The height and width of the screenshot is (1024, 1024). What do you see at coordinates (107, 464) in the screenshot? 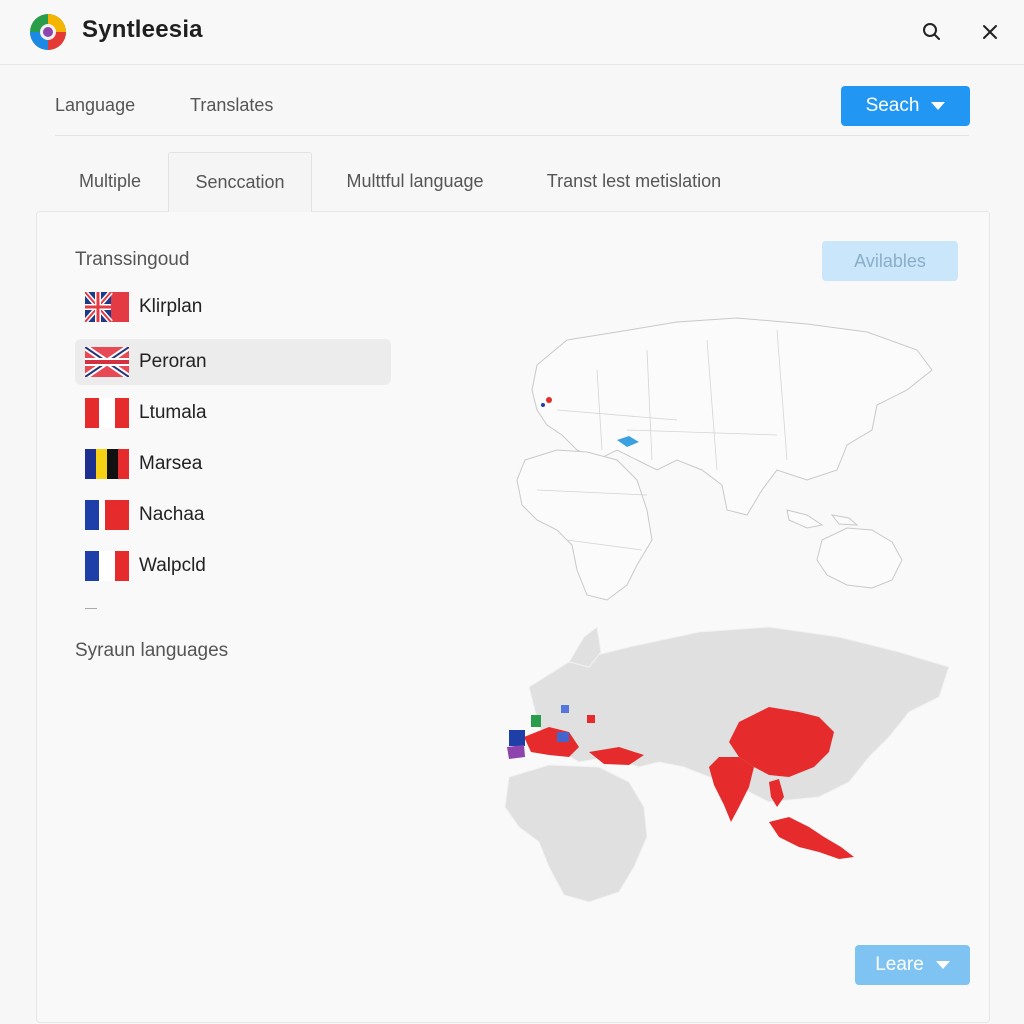
I see `tricolor-flag-icon` at bounding box center [107, 464].